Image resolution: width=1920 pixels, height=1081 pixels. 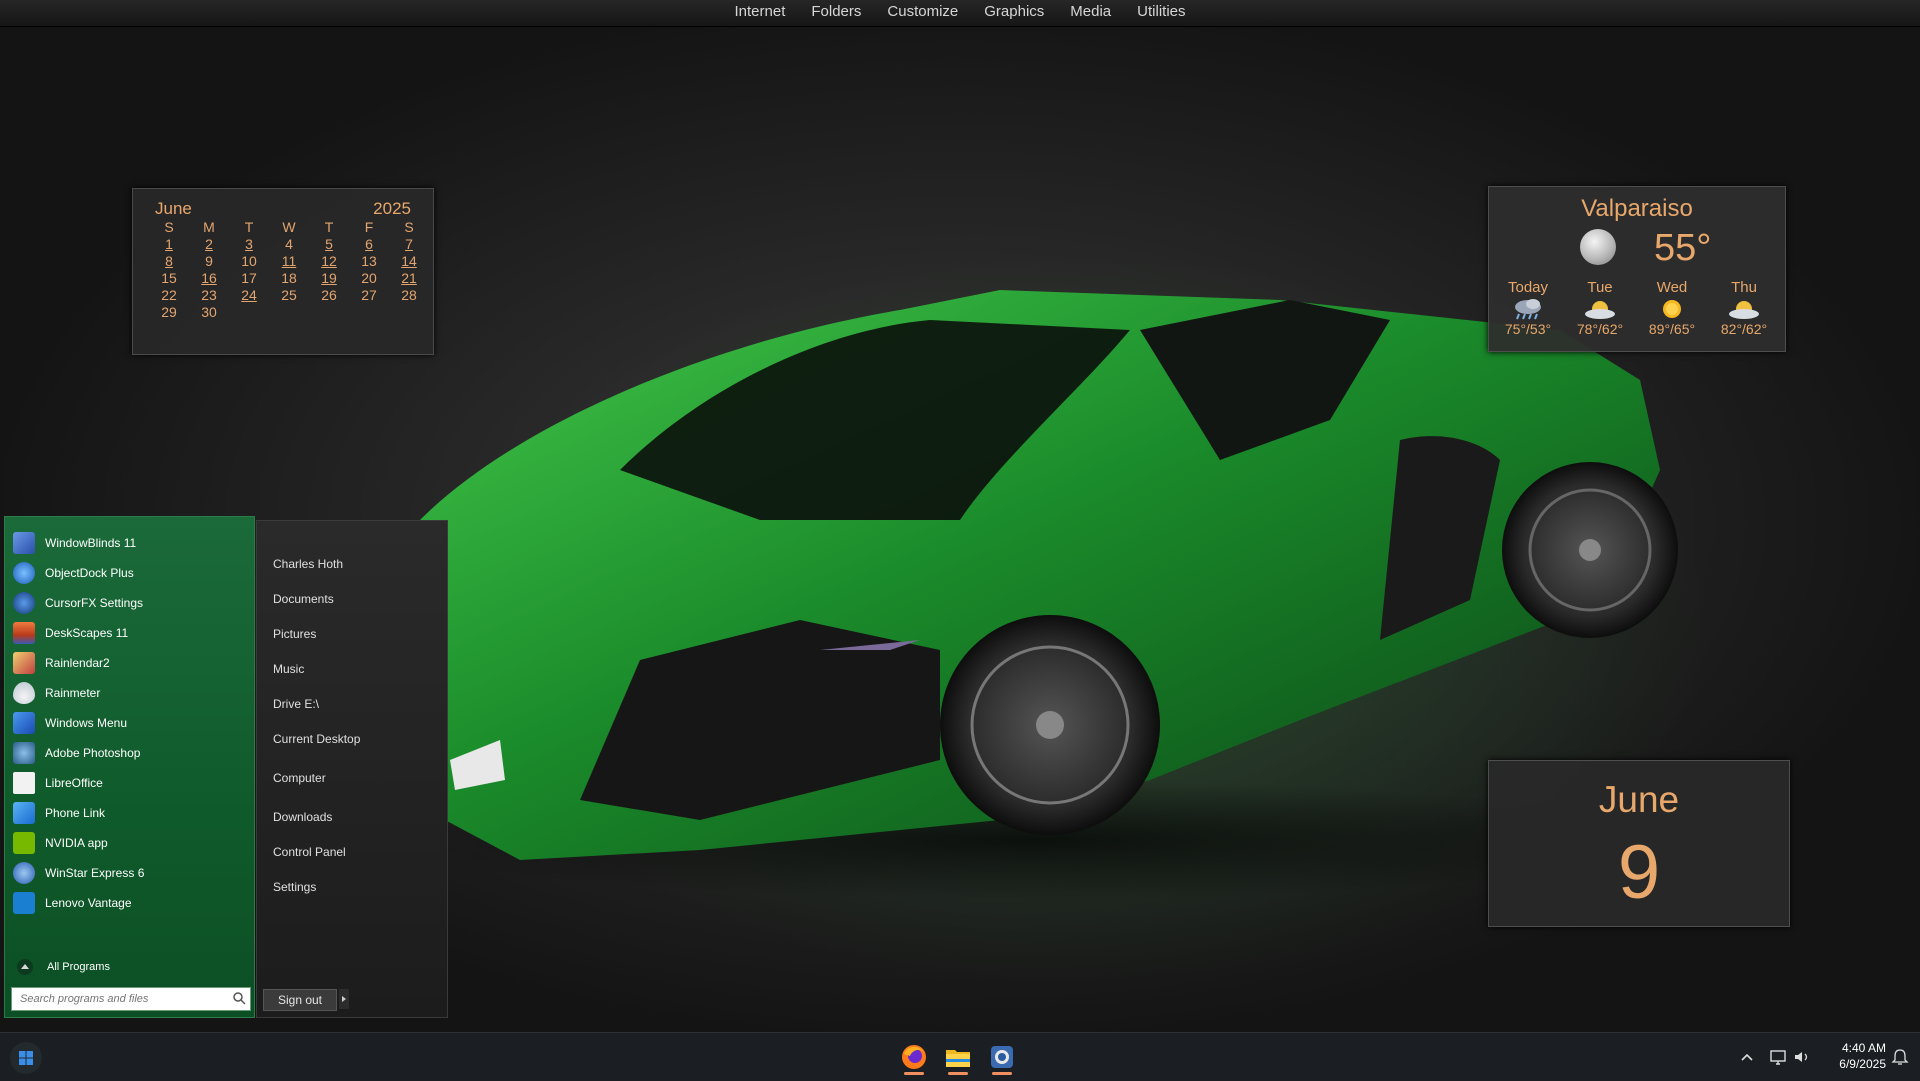 What do you see at coordinates (409, 261) in the screenshot?
I see `calendar-day: 14` at bounding box center [409, 261].